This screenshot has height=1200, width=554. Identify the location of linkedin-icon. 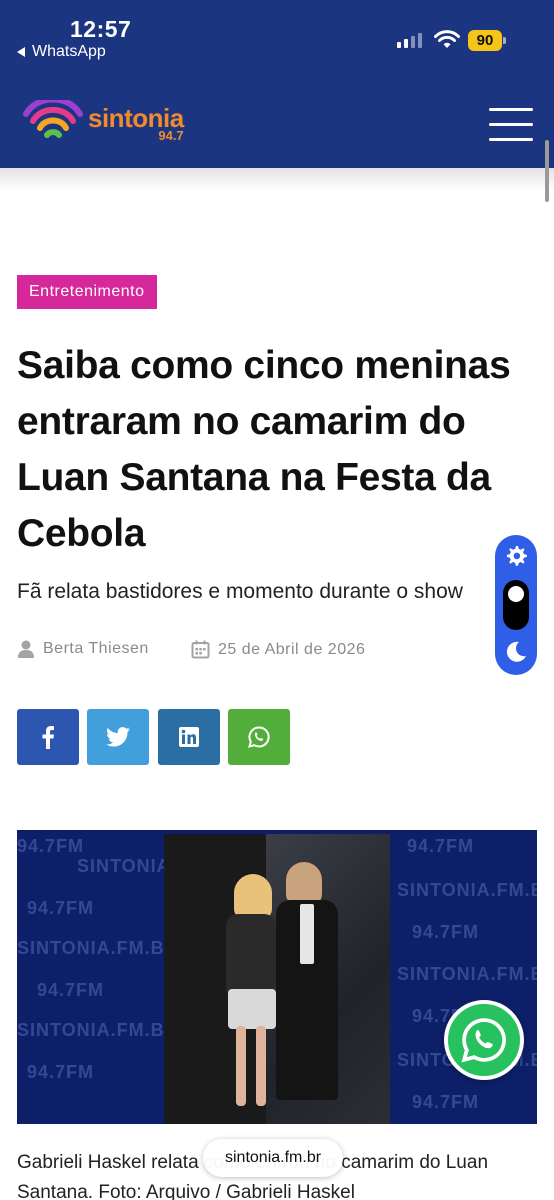
(189, 737).